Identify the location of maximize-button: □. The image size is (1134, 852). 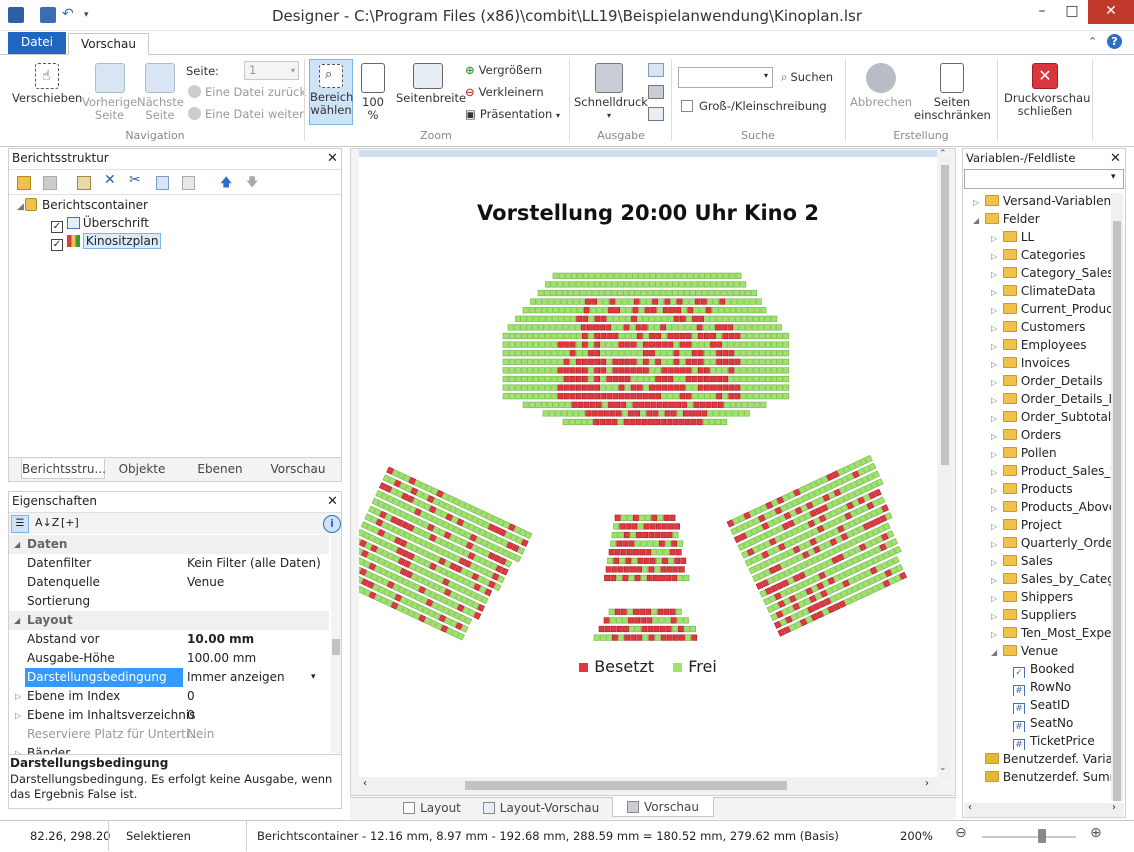
(1072, 12).